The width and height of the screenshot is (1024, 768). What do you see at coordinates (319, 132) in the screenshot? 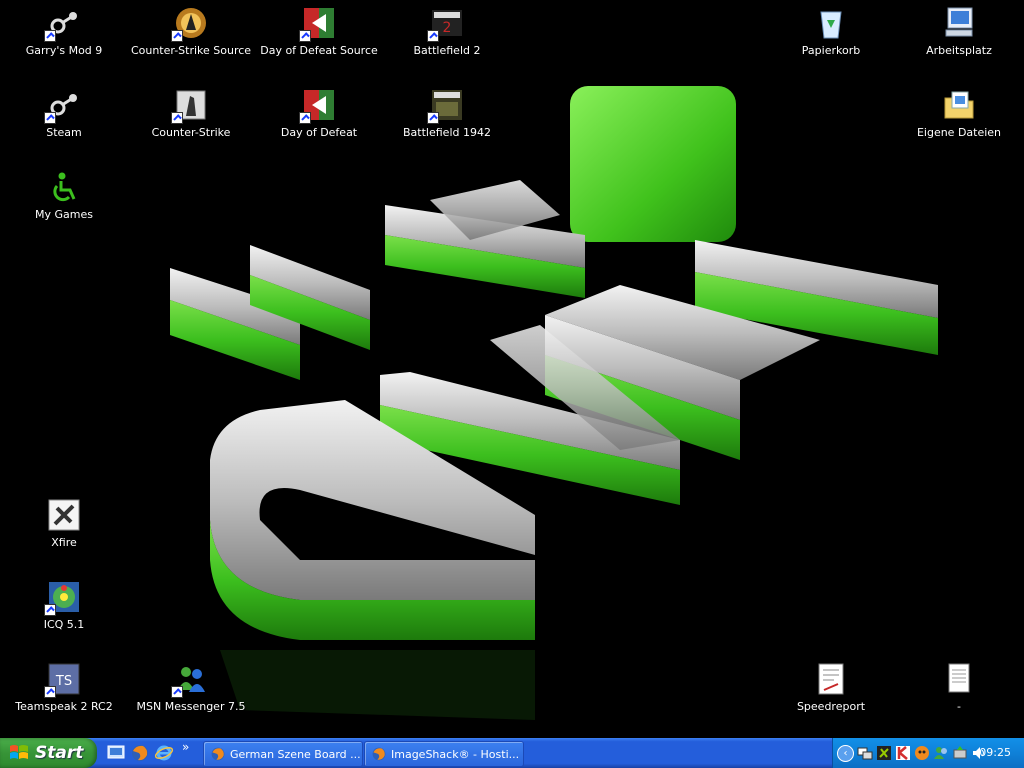
I see `icon-label: Day of Defeat` at bounding box center [319, 132].